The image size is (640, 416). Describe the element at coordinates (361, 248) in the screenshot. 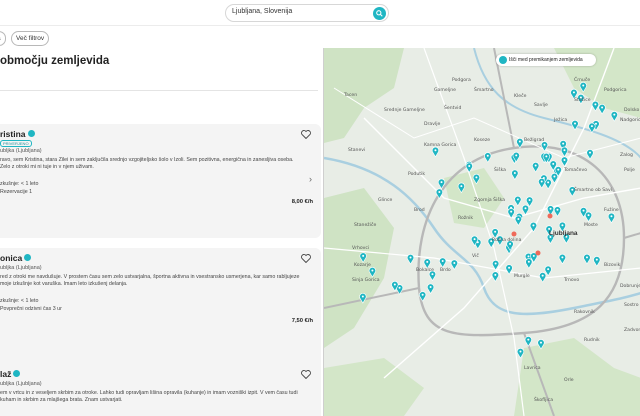

I see `map-place-label: Vrhovci` at that location.